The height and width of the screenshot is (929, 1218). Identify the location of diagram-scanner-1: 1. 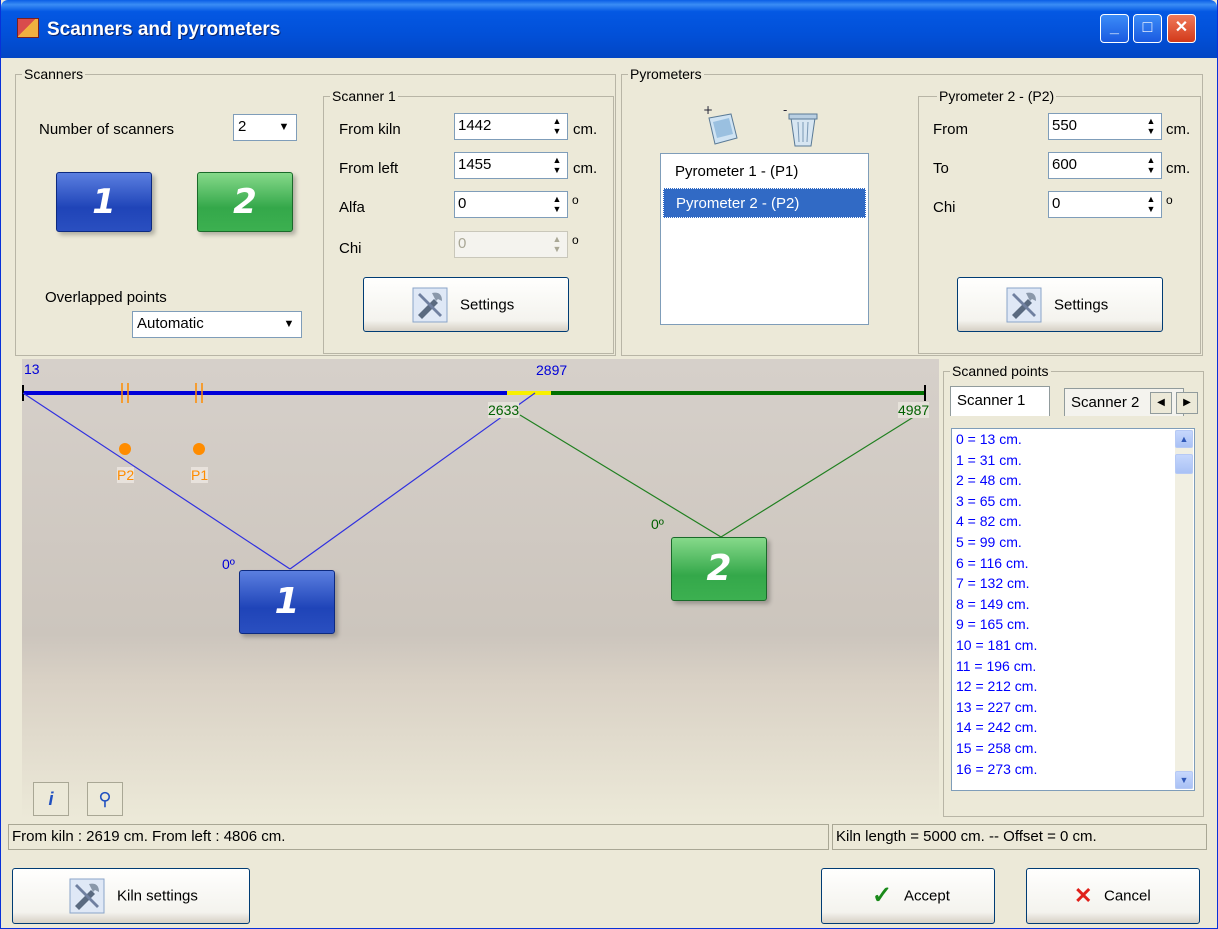
(287, 602).